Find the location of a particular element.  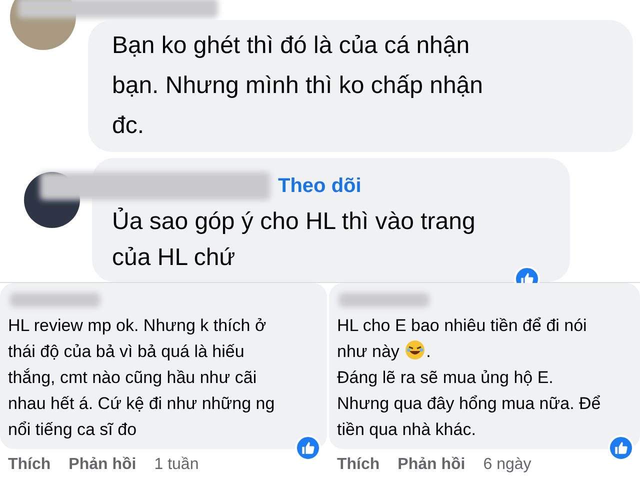

comment-text: Ủa sao góp ý cho HL thì vào trang của HL chứ is located at coordinates (294, 239).